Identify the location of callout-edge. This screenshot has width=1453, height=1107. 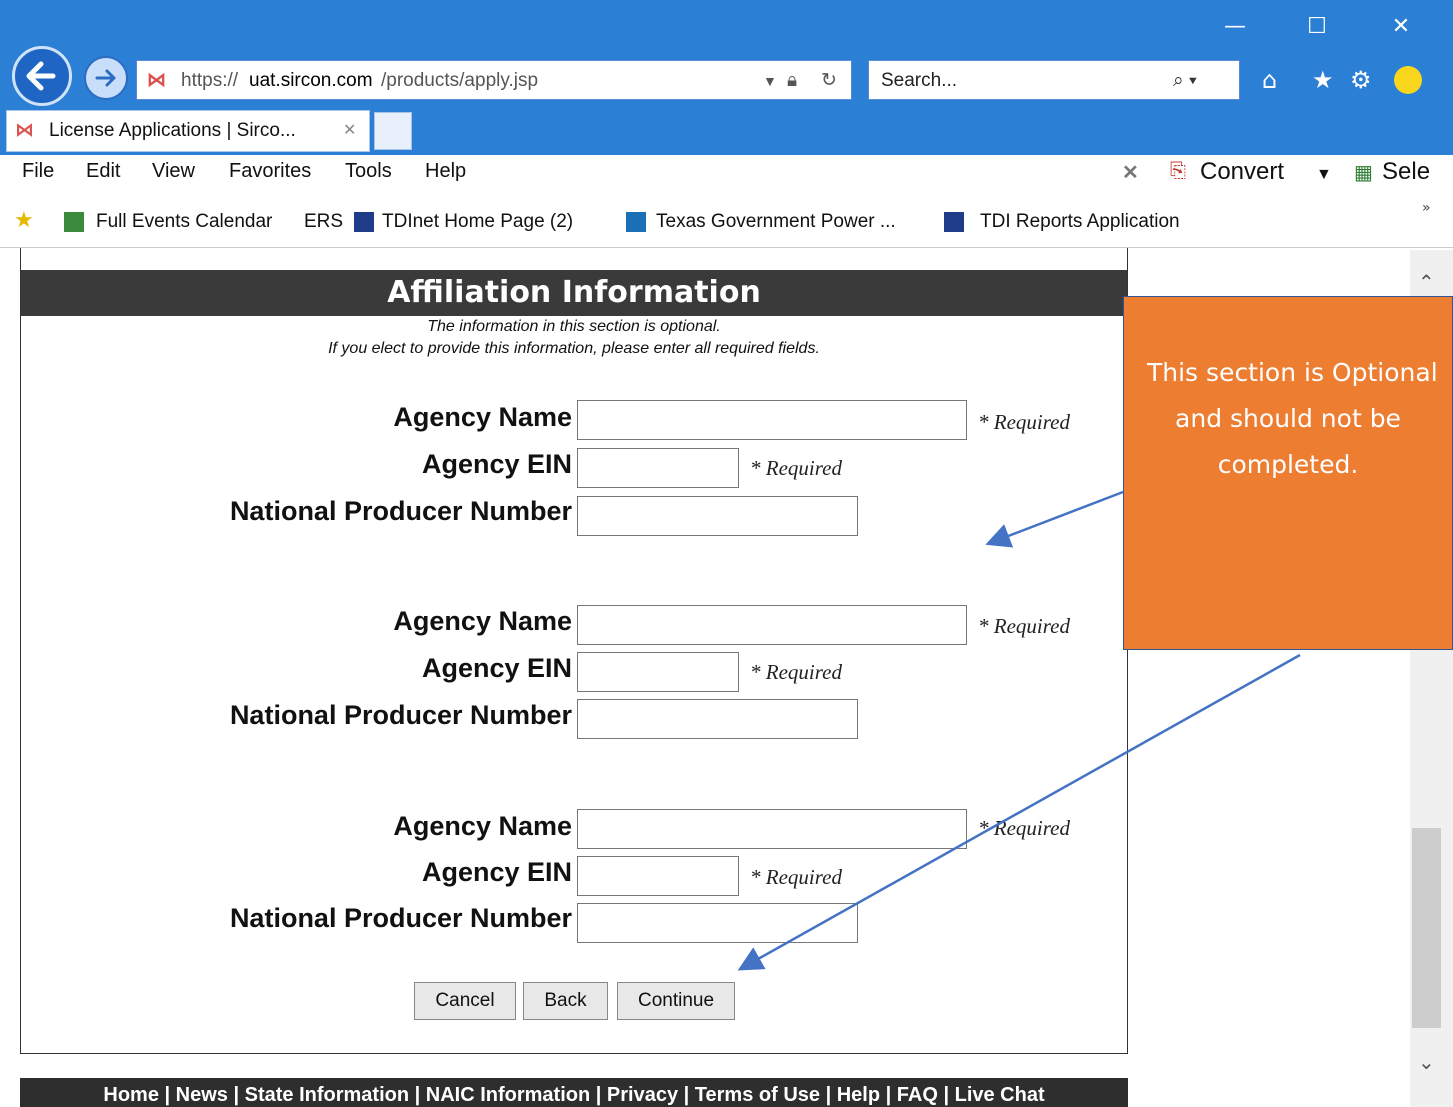
(1448, 473).